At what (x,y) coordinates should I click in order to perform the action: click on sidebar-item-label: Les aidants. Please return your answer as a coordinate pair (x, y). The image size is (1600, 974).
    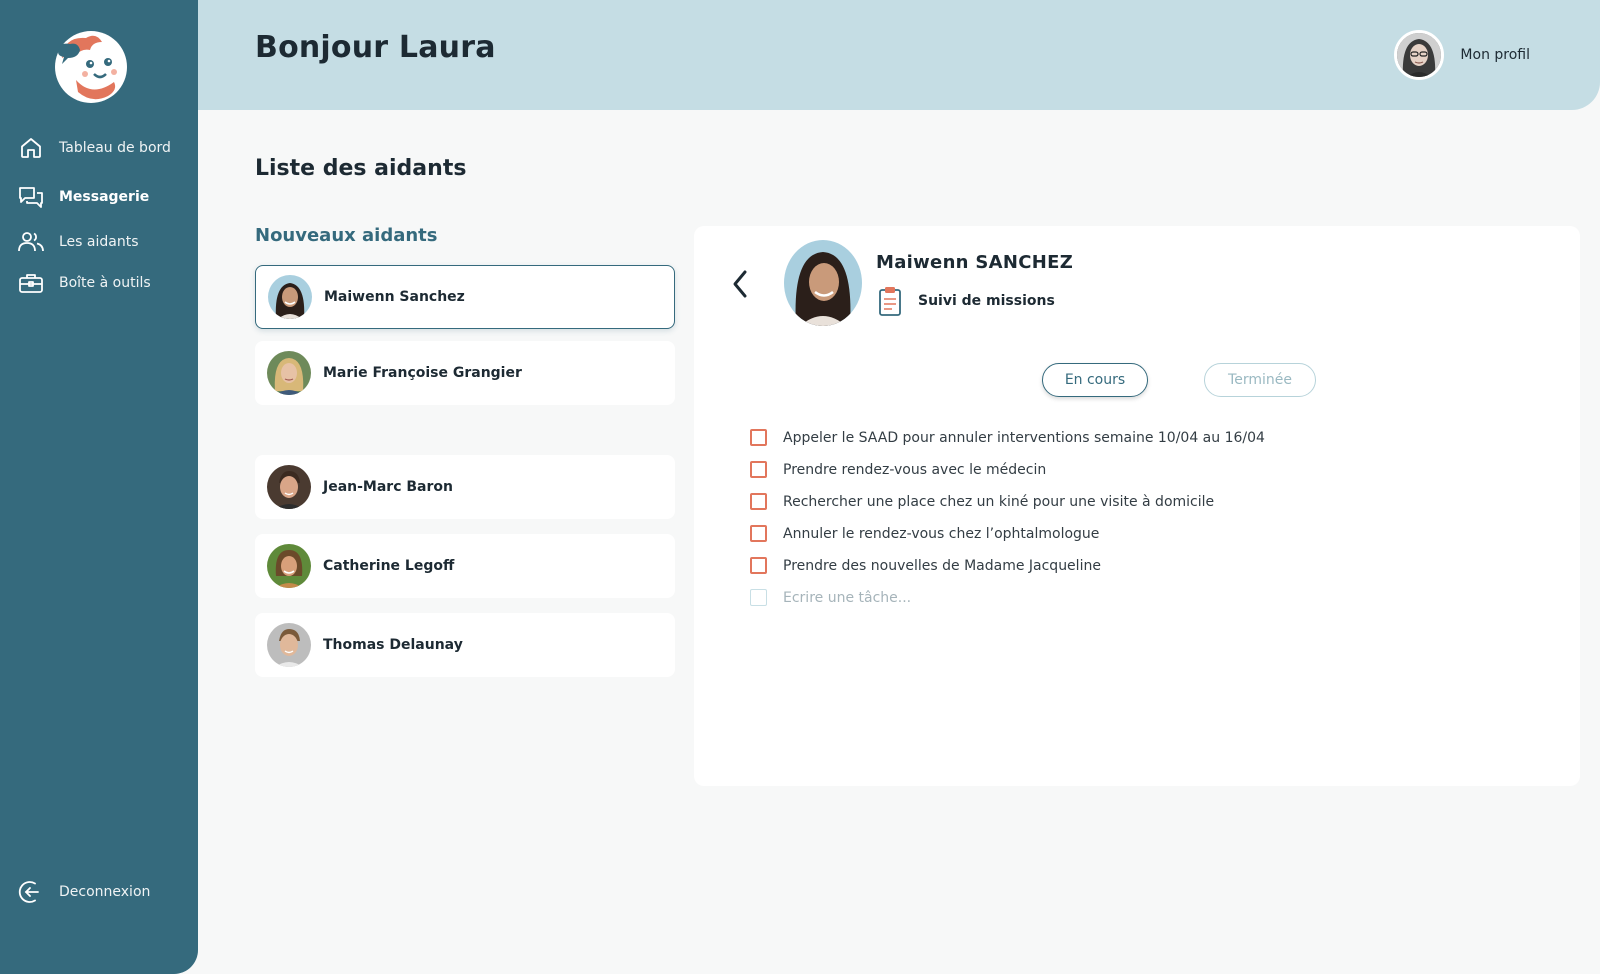
    Looking at the image, I should click on (99, 242).